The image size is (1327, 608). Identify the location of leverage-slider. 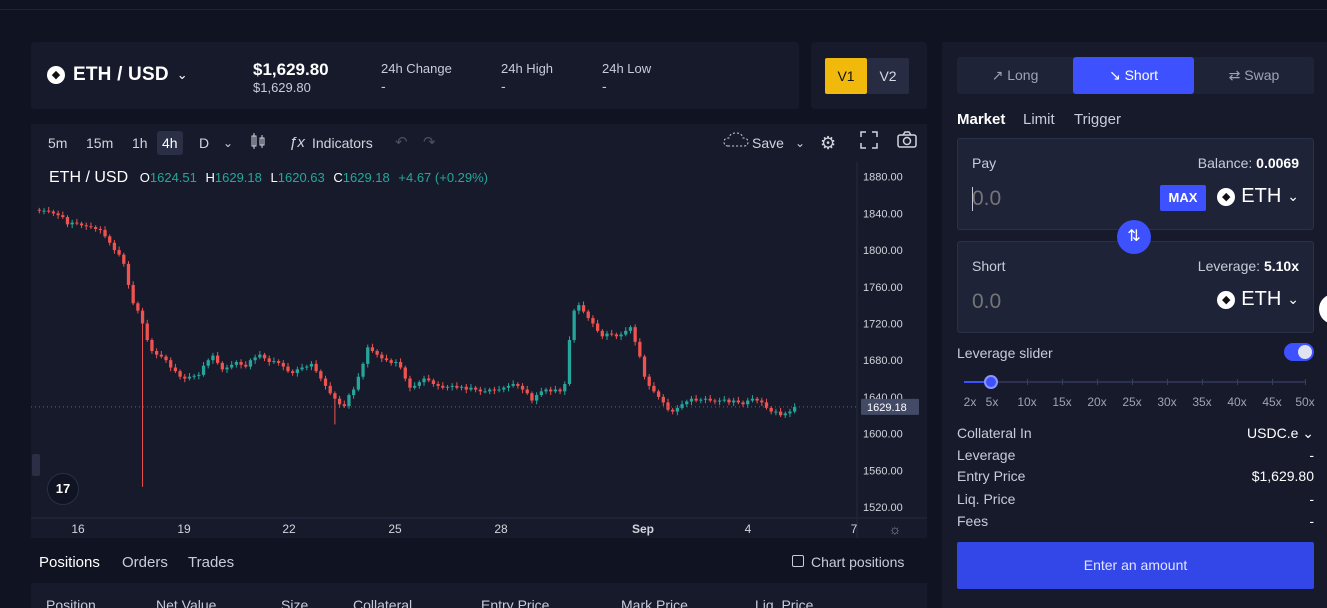
(1135, 382).